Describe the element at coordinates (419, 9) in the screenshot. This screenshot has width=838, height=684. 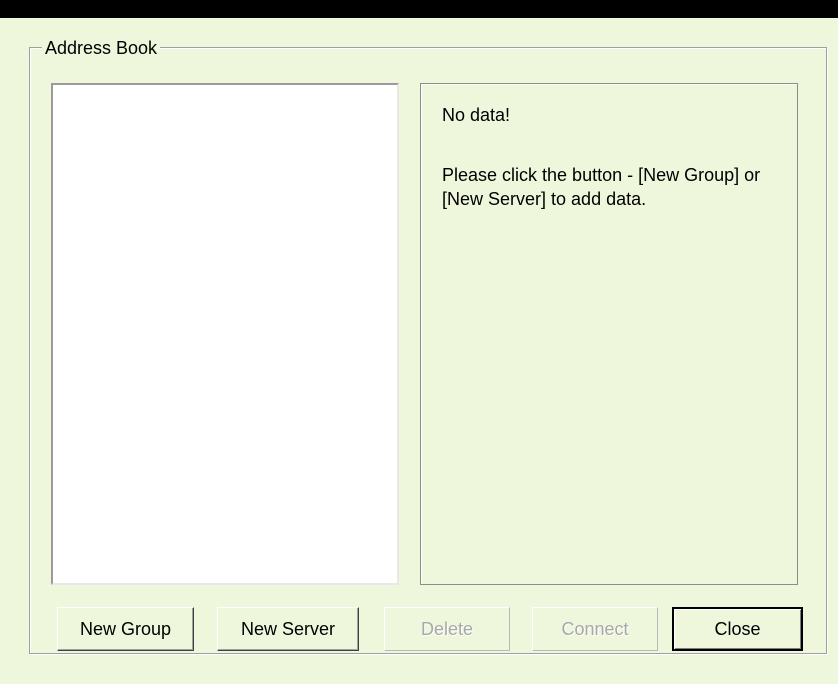
I see `window-top-bar` at that location.